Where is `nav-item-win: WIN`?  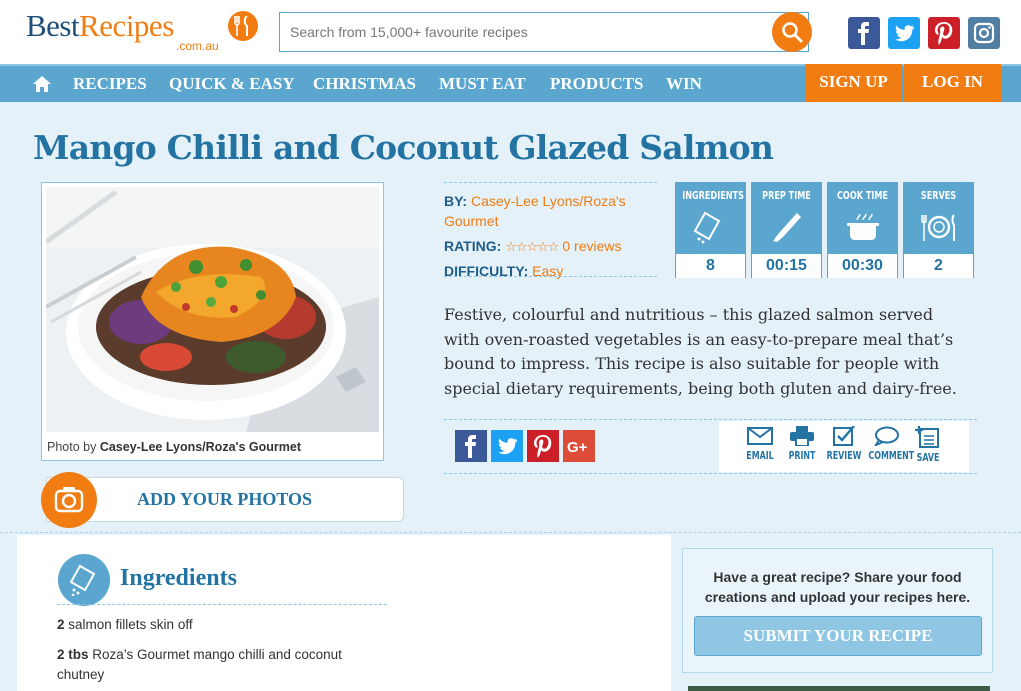 nav-item-win: WIN is located at coordinates (684, 84).